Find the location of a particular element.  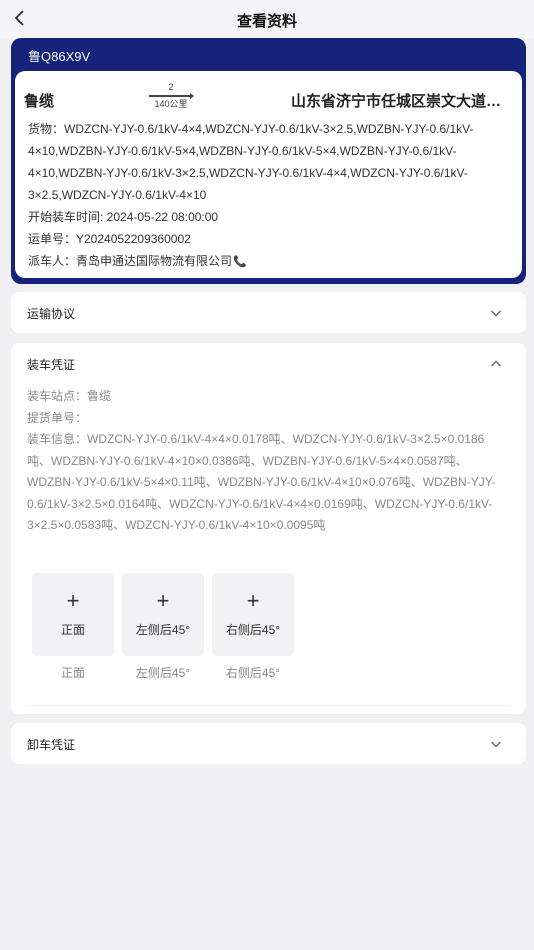

nav-bar: 查看资料 is located at coordinates (267, 19).